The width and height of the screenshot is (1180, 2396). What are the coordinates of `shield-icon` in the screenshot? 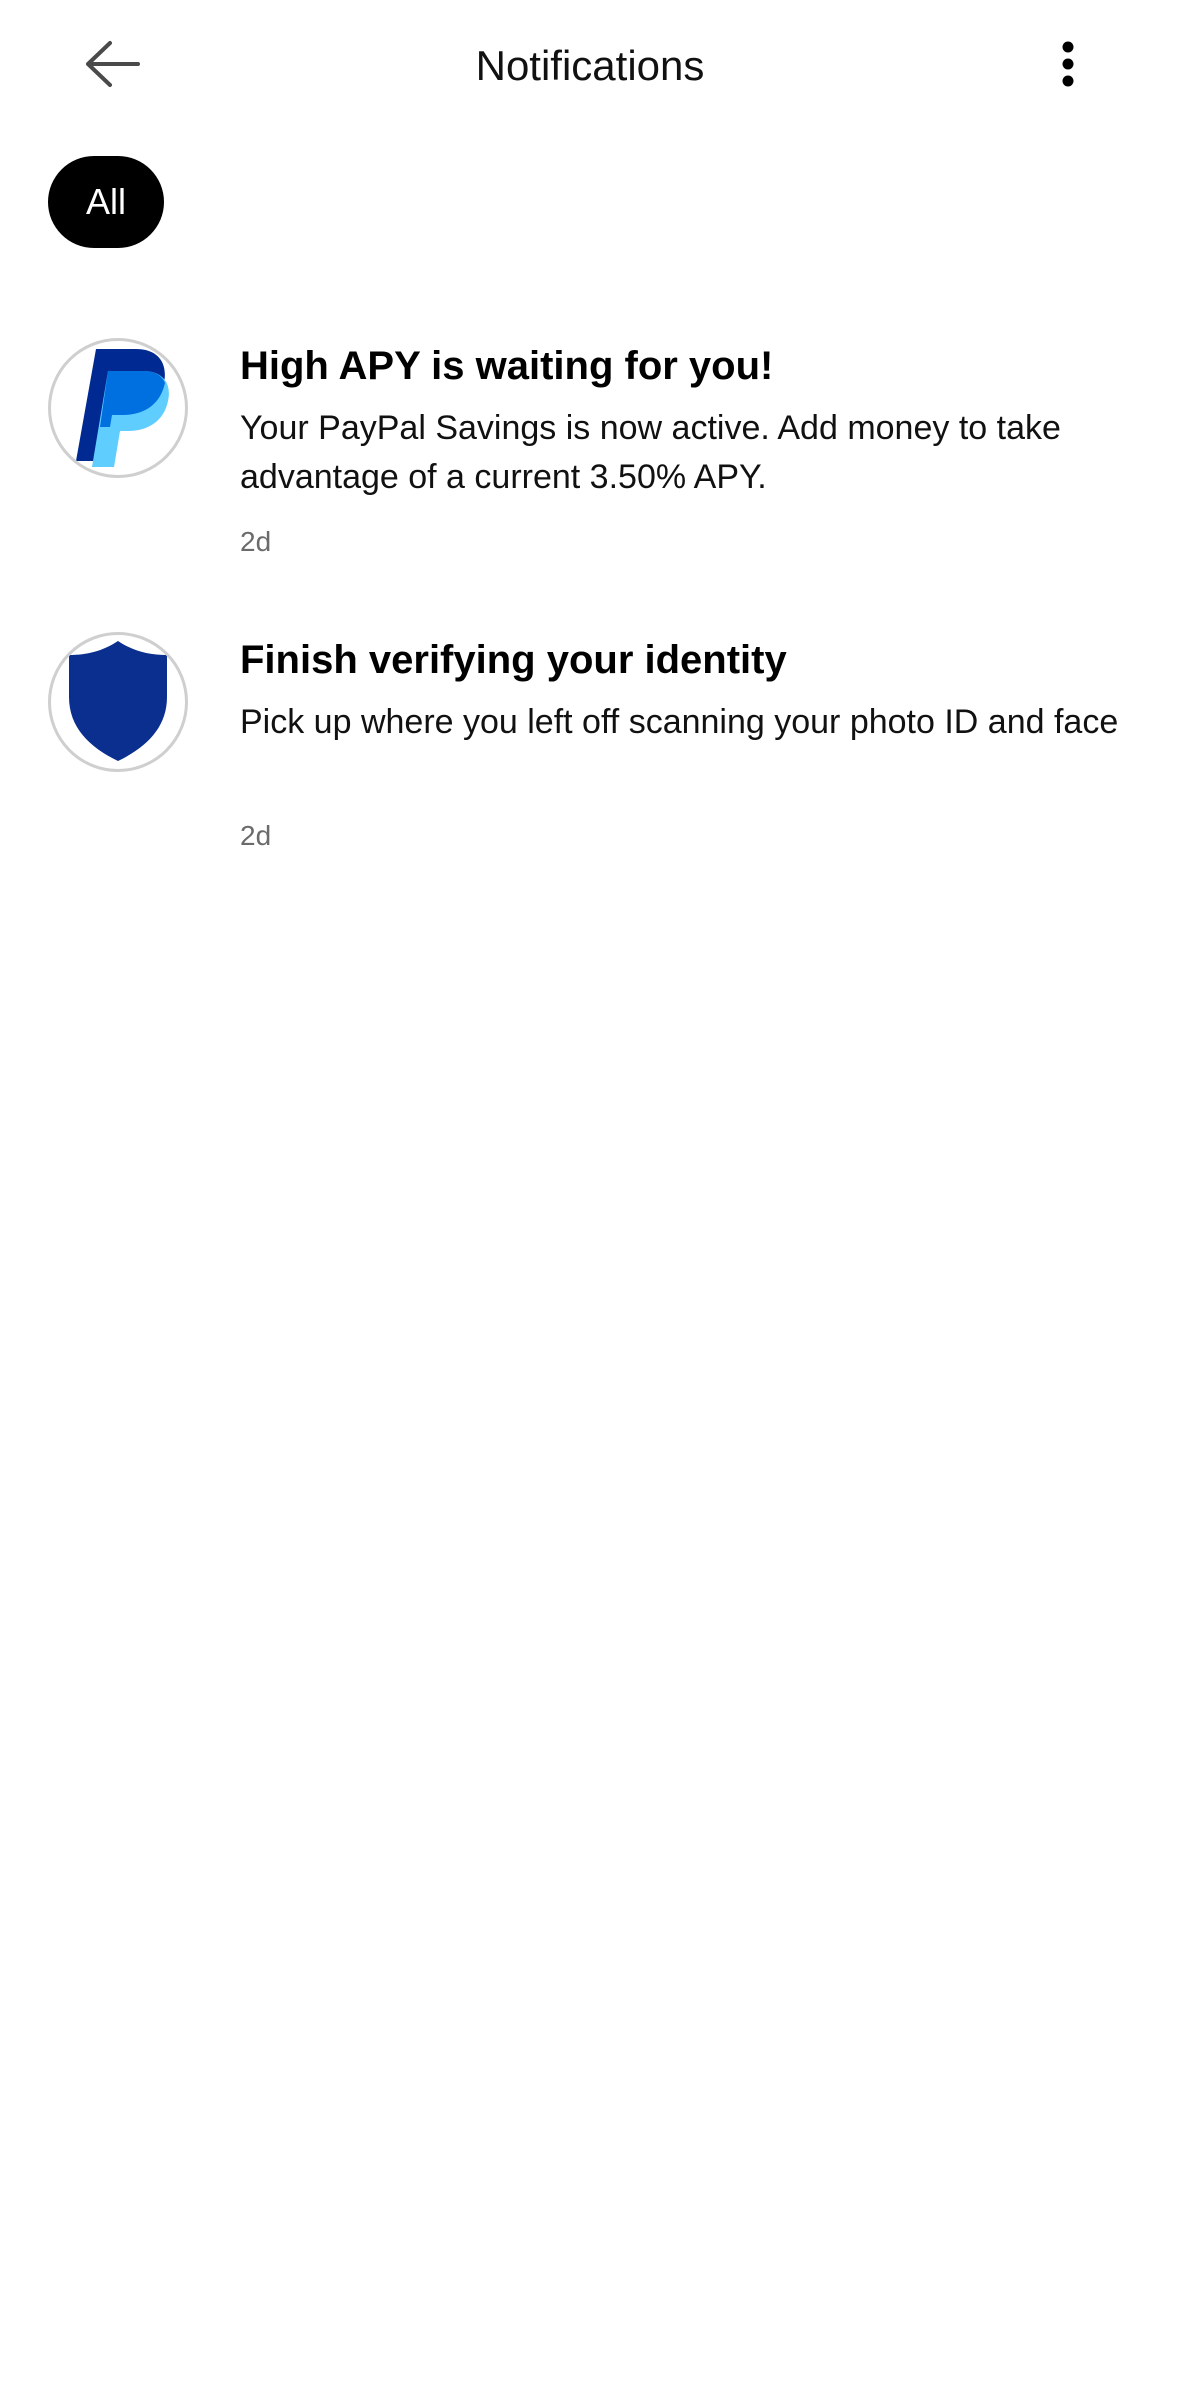 It's located at (118, 702).